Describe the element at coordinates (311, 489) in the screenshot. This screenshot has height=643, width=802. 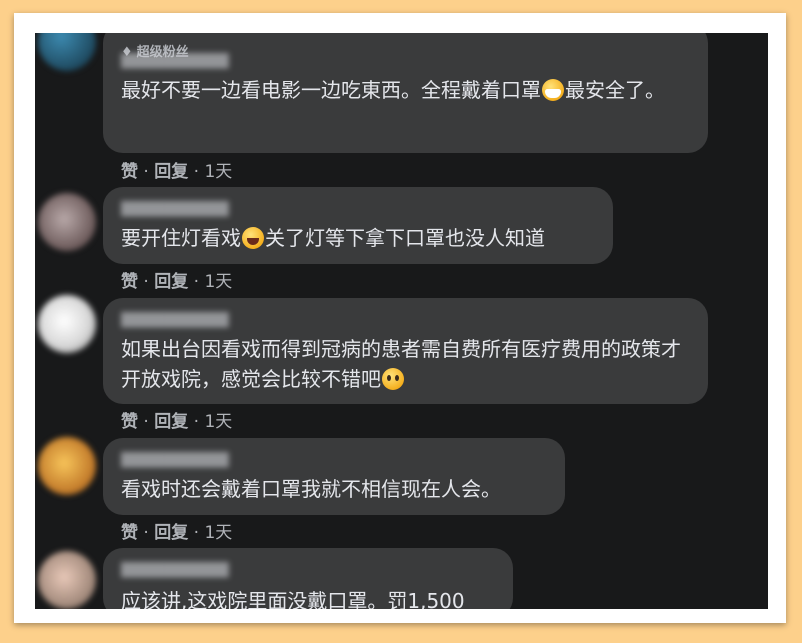
I see `comment-text: 看戏时还会戴着口罩我就不相信现在人会。` at that location.